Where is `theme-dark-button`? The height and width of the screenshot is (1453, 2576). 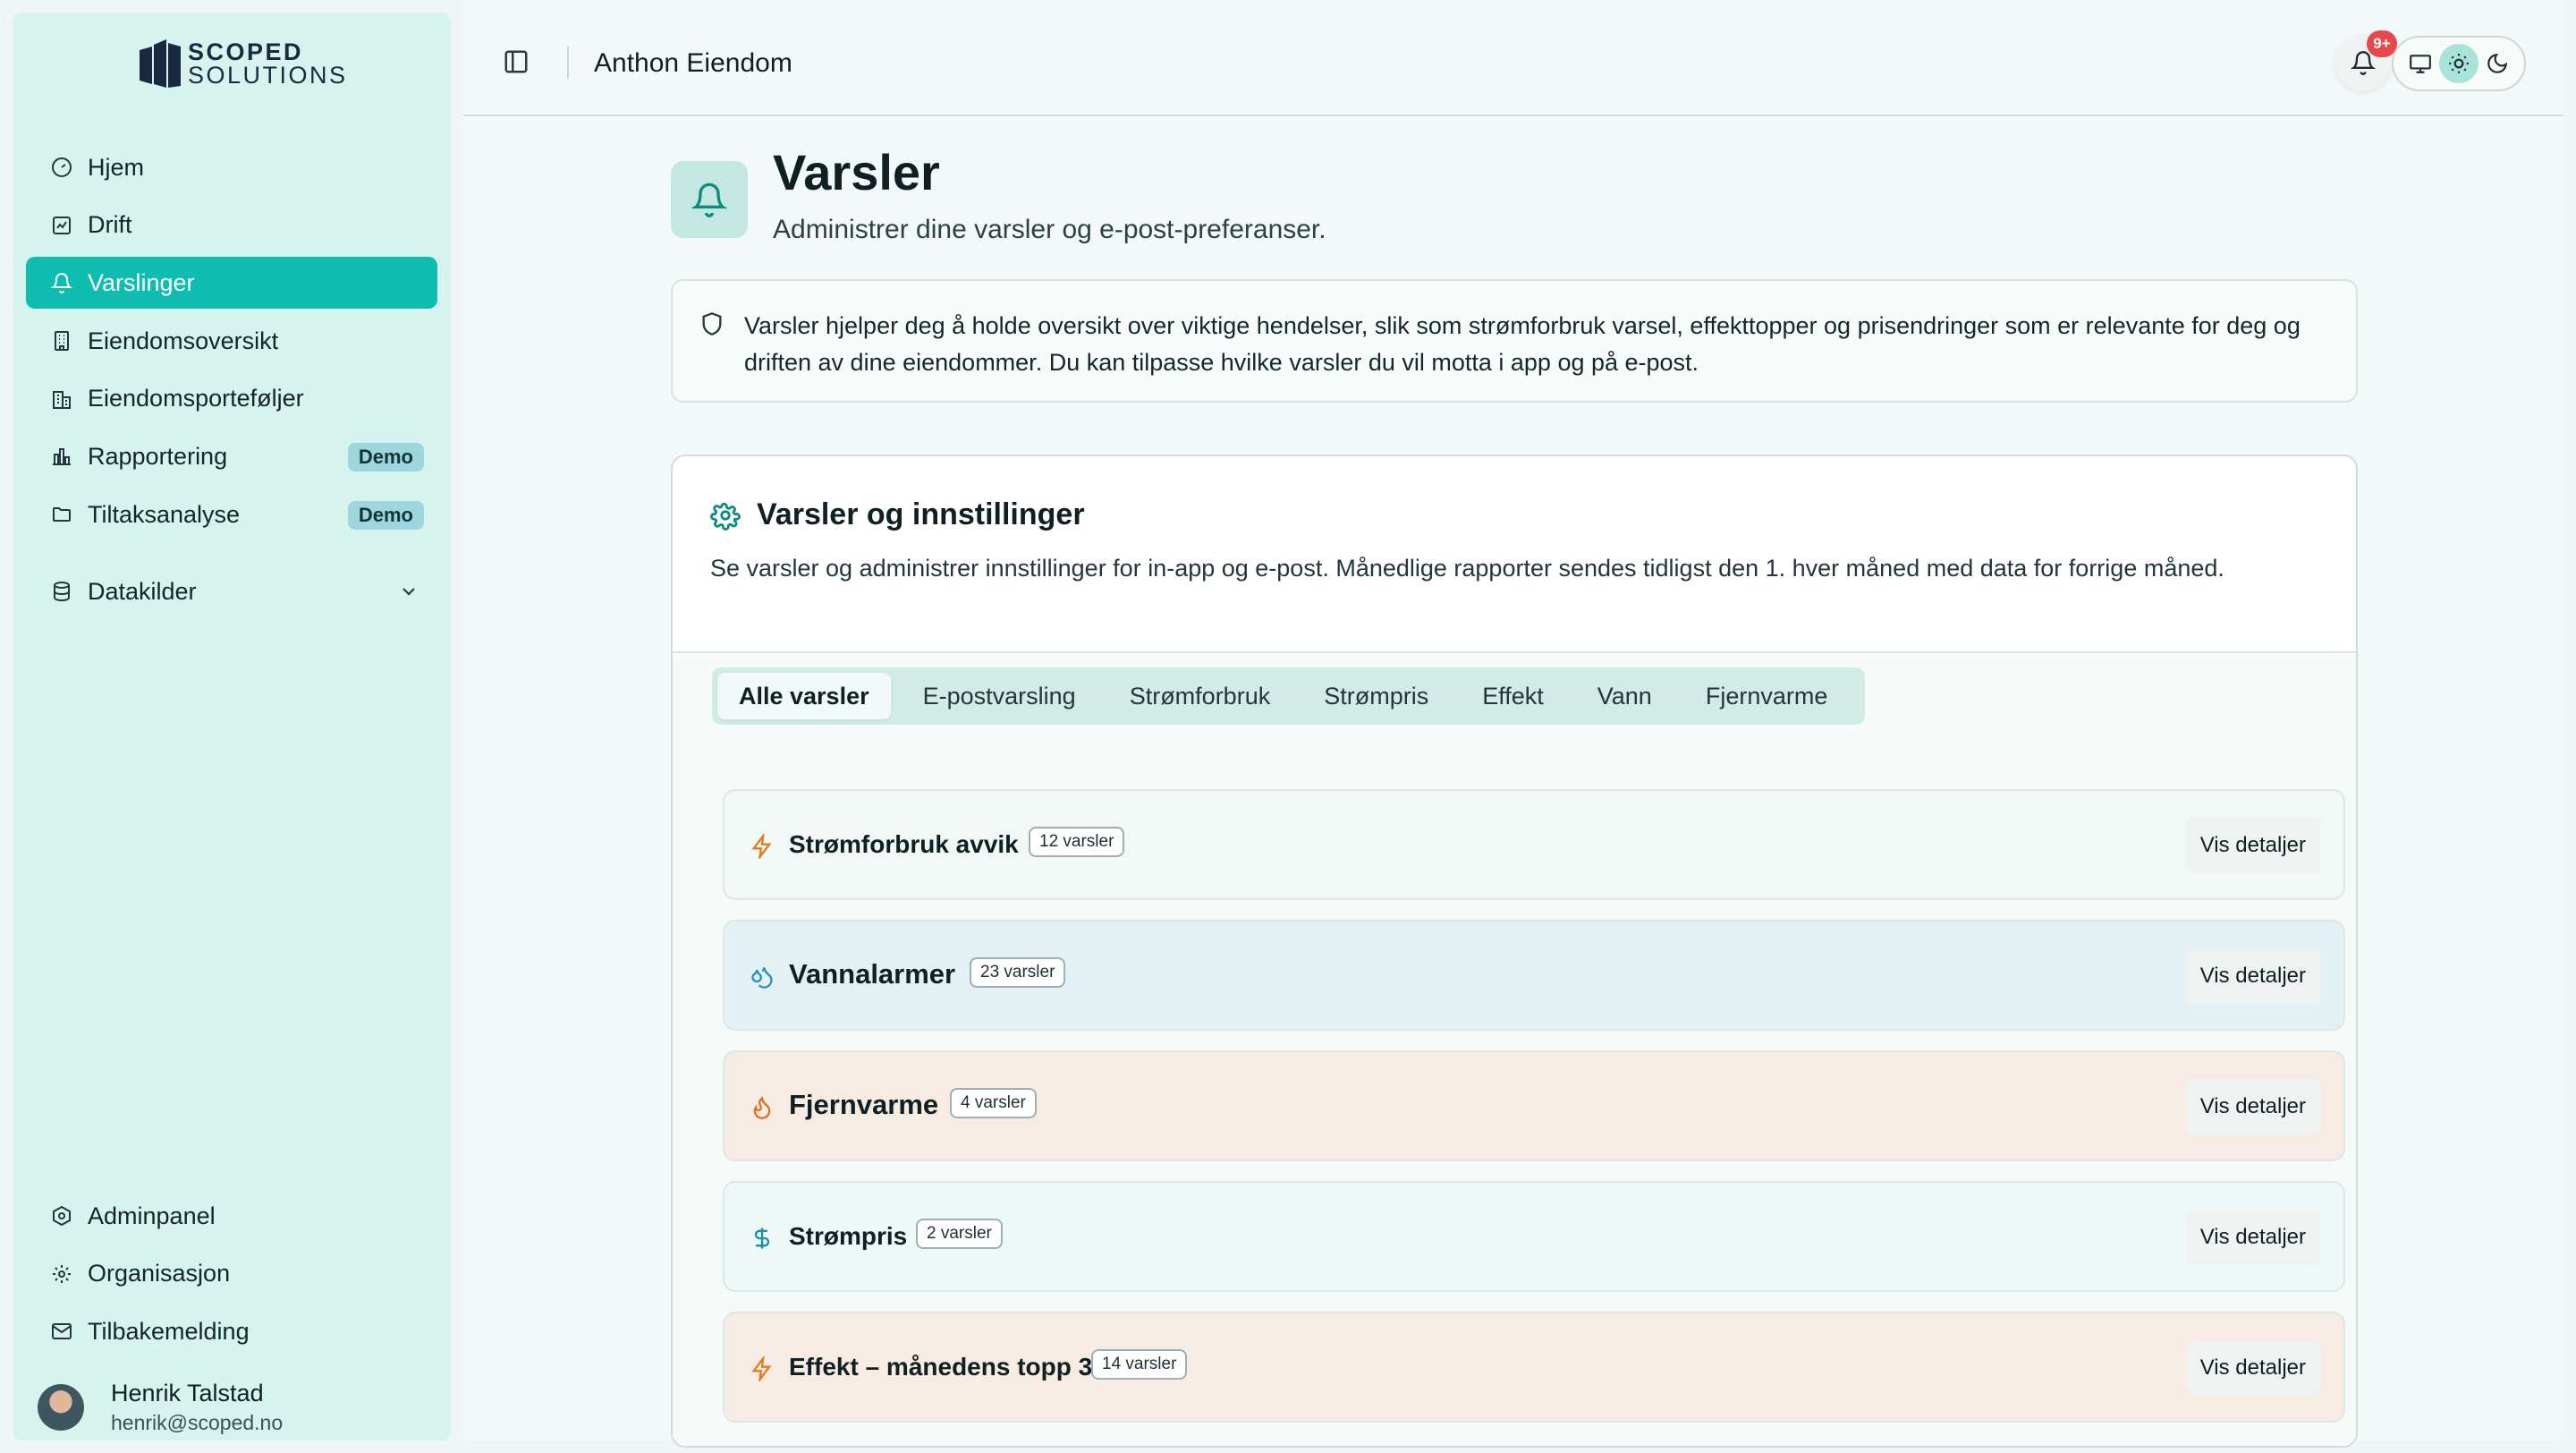 theme-dark-button is located at coordinates (2498, 63).